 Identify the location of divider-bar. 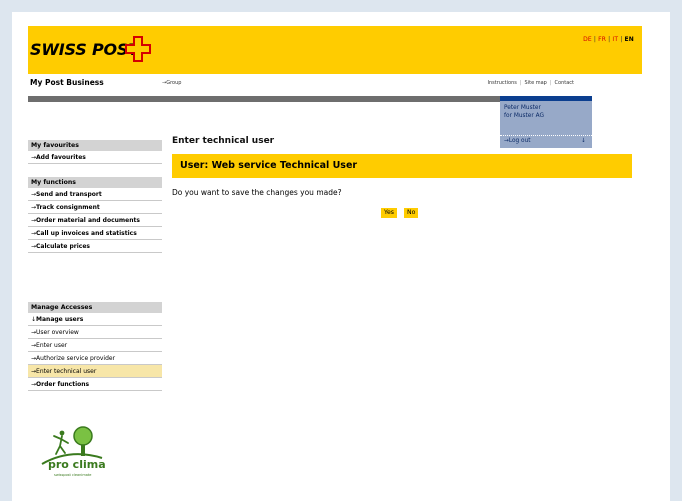
(264, 99).